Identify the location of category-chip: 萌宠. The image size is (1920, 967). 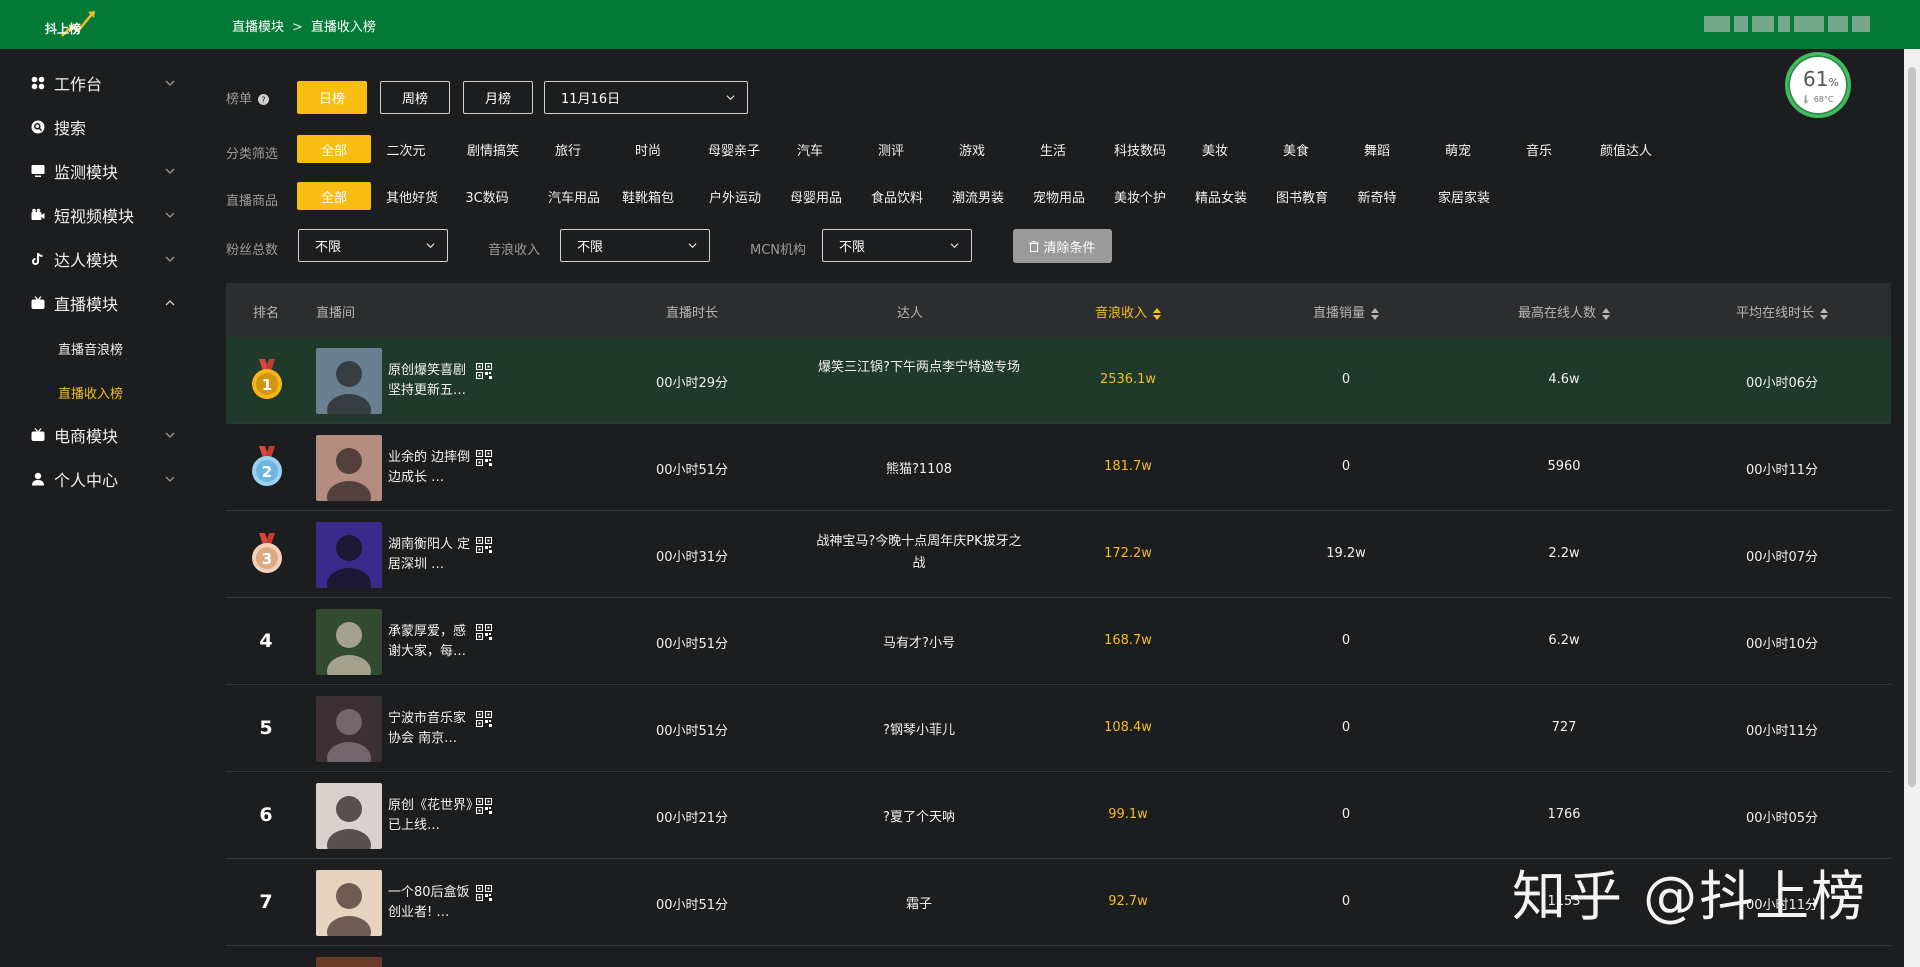
(1458, 149).